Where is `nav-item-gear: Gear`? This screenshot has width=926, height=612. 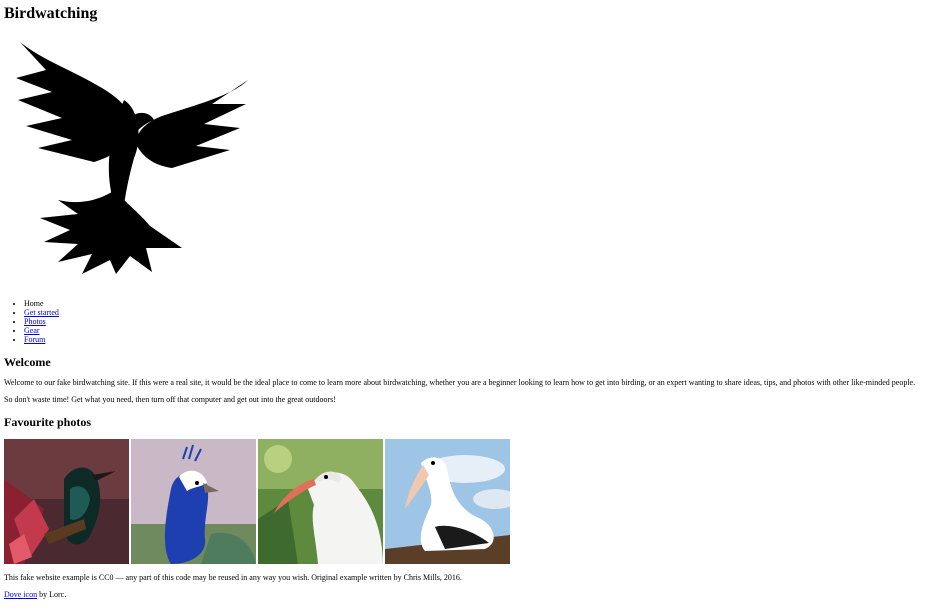 nav-item-gear: Gear is located at coordinates (41, 330).